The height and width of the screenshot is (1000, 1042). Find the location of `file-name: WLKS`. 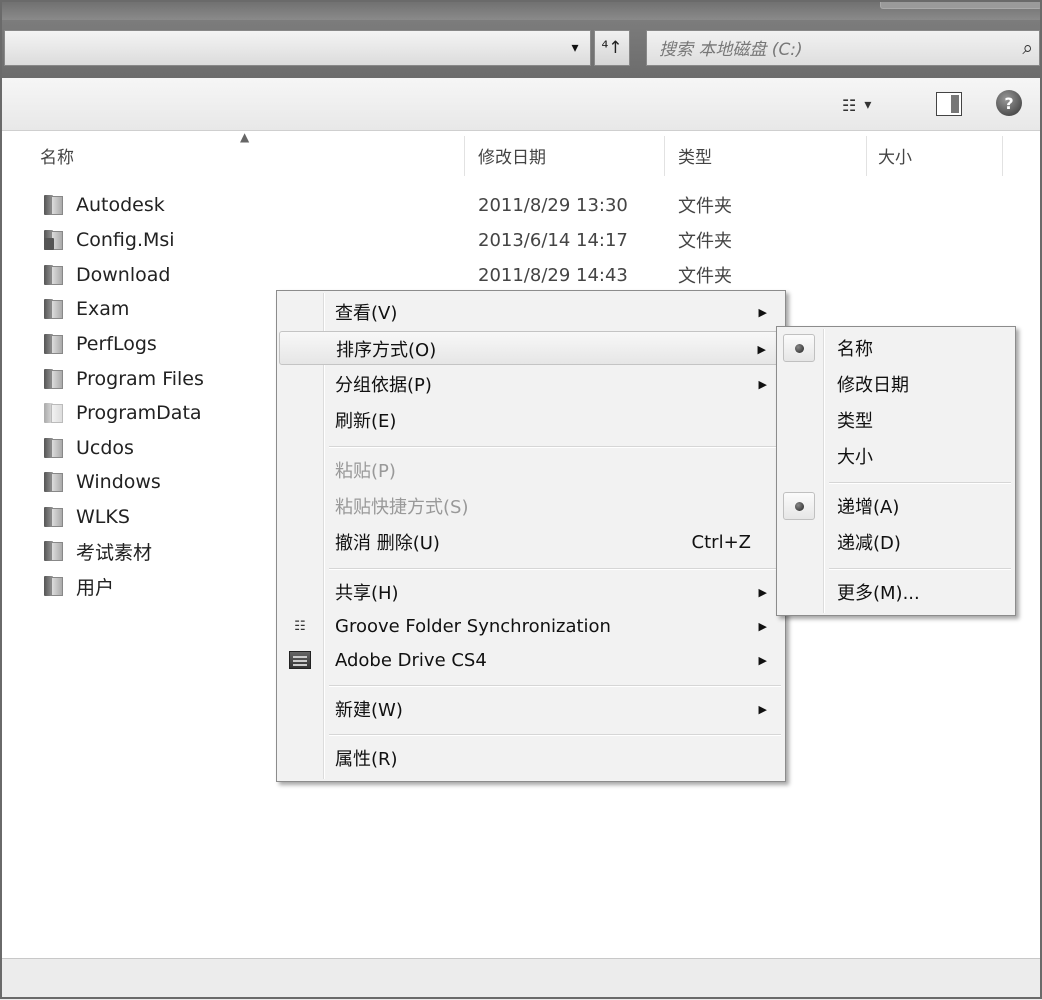

file-name: WLKS is located at coordinates (103, 517).